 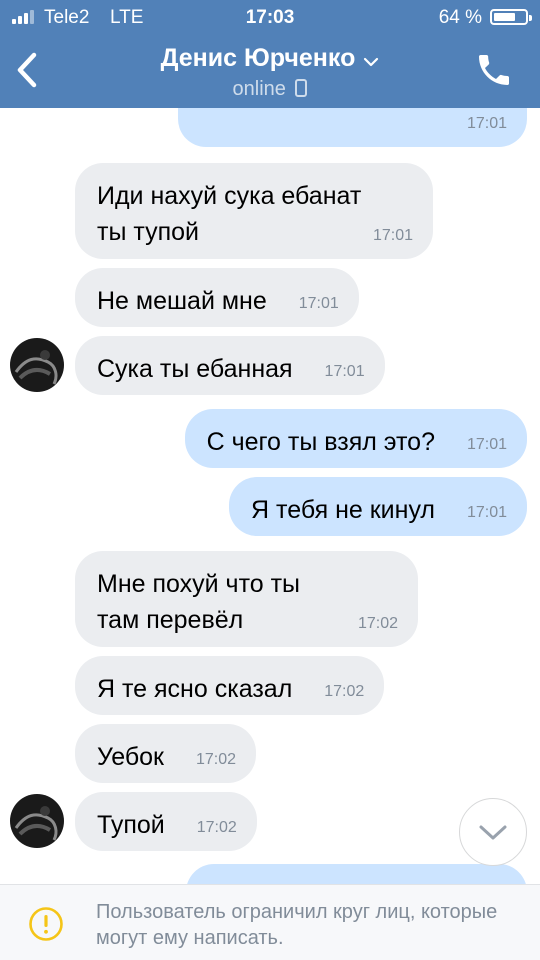 What do you see at coordinates (258, 58) in the screenshot?
I see `contact-name: Денис Юрченко` at bounding box center [258, 58].